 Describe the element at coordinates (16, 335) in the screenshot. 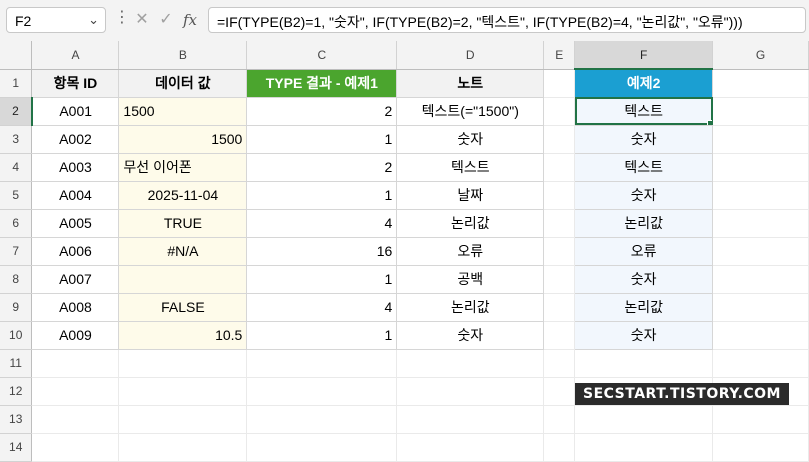

I see `row-header: 10` at that location.